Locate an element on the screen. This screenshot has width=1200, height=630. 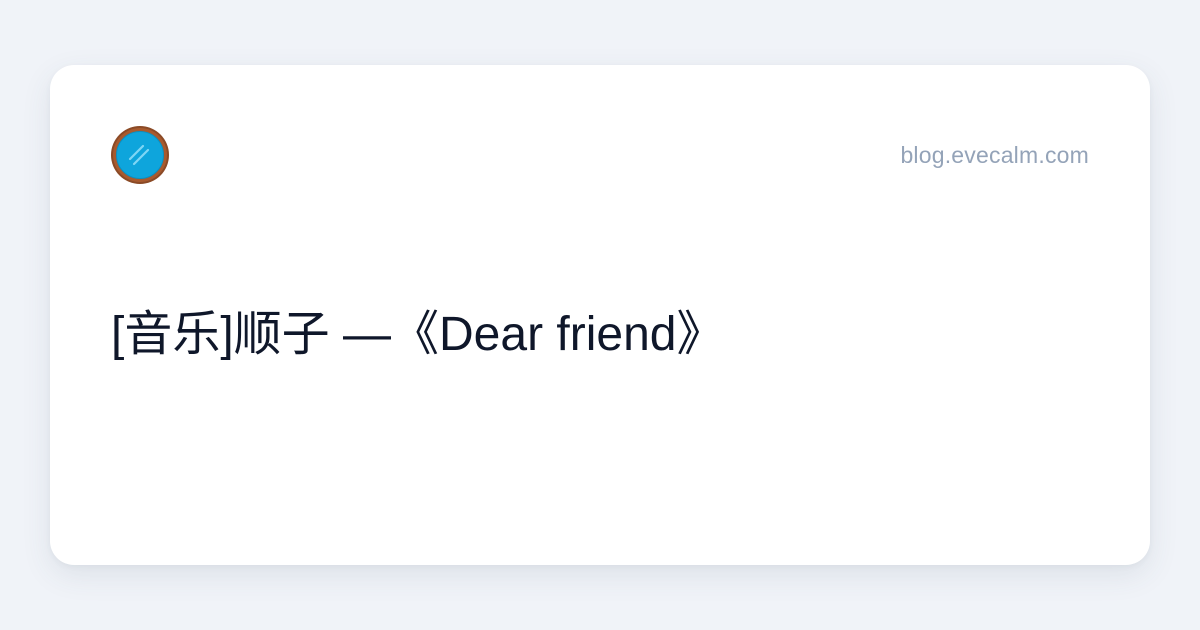
post-title: [音乐]顺子 —《Dear friend》 is located at coordinates (418, 334).